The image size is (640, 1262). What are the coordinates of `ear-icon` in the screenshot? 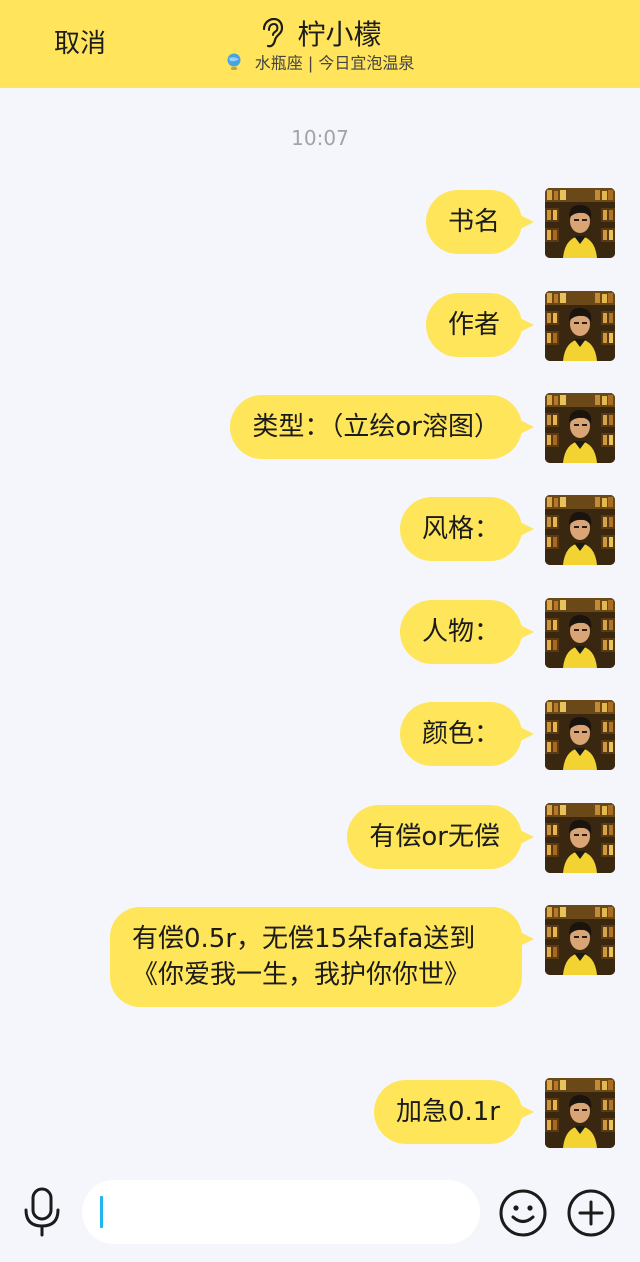 It's located at (271, 32).